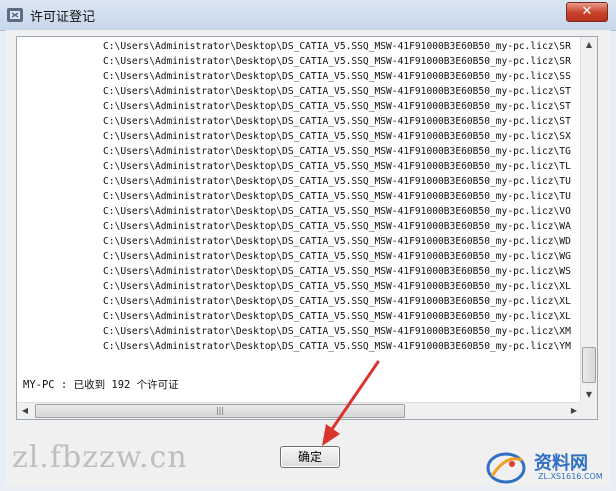 The width and height of the screenshot is (616, 491). What do you see at coordinates (15, 15) in the screenshot?
I see `app-icon` at bounding box center [15, 15].